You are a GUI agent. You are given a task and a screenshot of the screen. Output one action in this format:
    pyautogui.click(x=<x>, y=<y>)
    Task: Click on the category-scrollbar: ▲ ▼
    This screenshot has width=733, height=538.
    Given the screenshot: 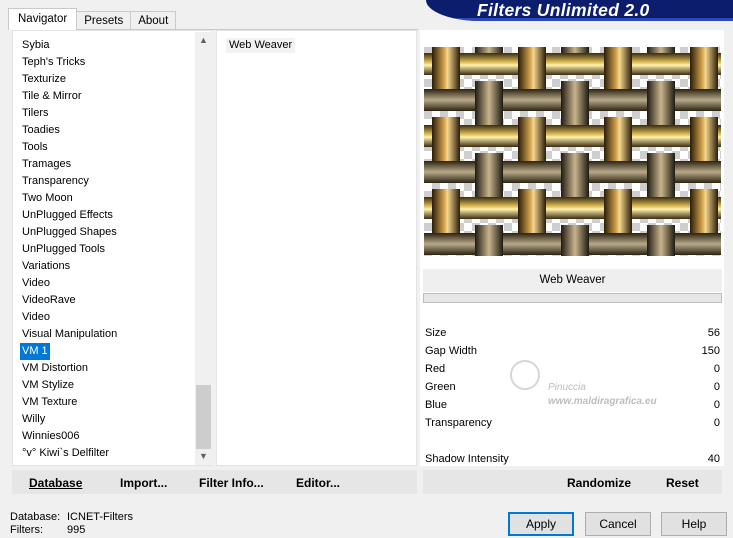 What is the action you would take?
    pyautogui.click(x=203, y=248)
    